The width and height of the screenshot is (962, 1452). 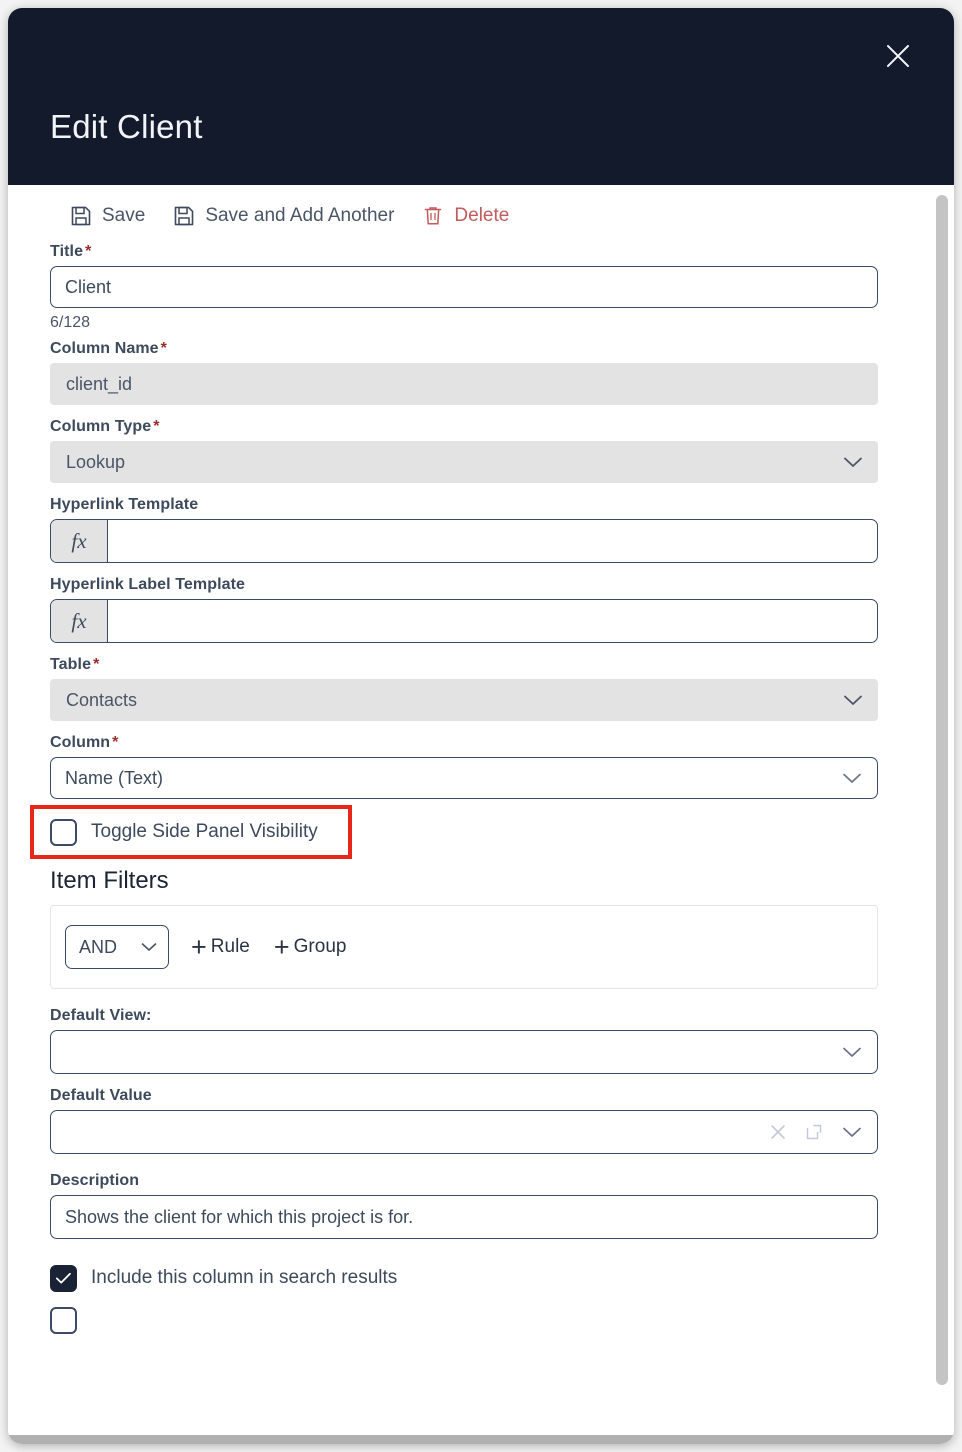 I want to click on field-hyperlink-label-template-label: Hyperlink Label Template, so click(x=148, y=584).